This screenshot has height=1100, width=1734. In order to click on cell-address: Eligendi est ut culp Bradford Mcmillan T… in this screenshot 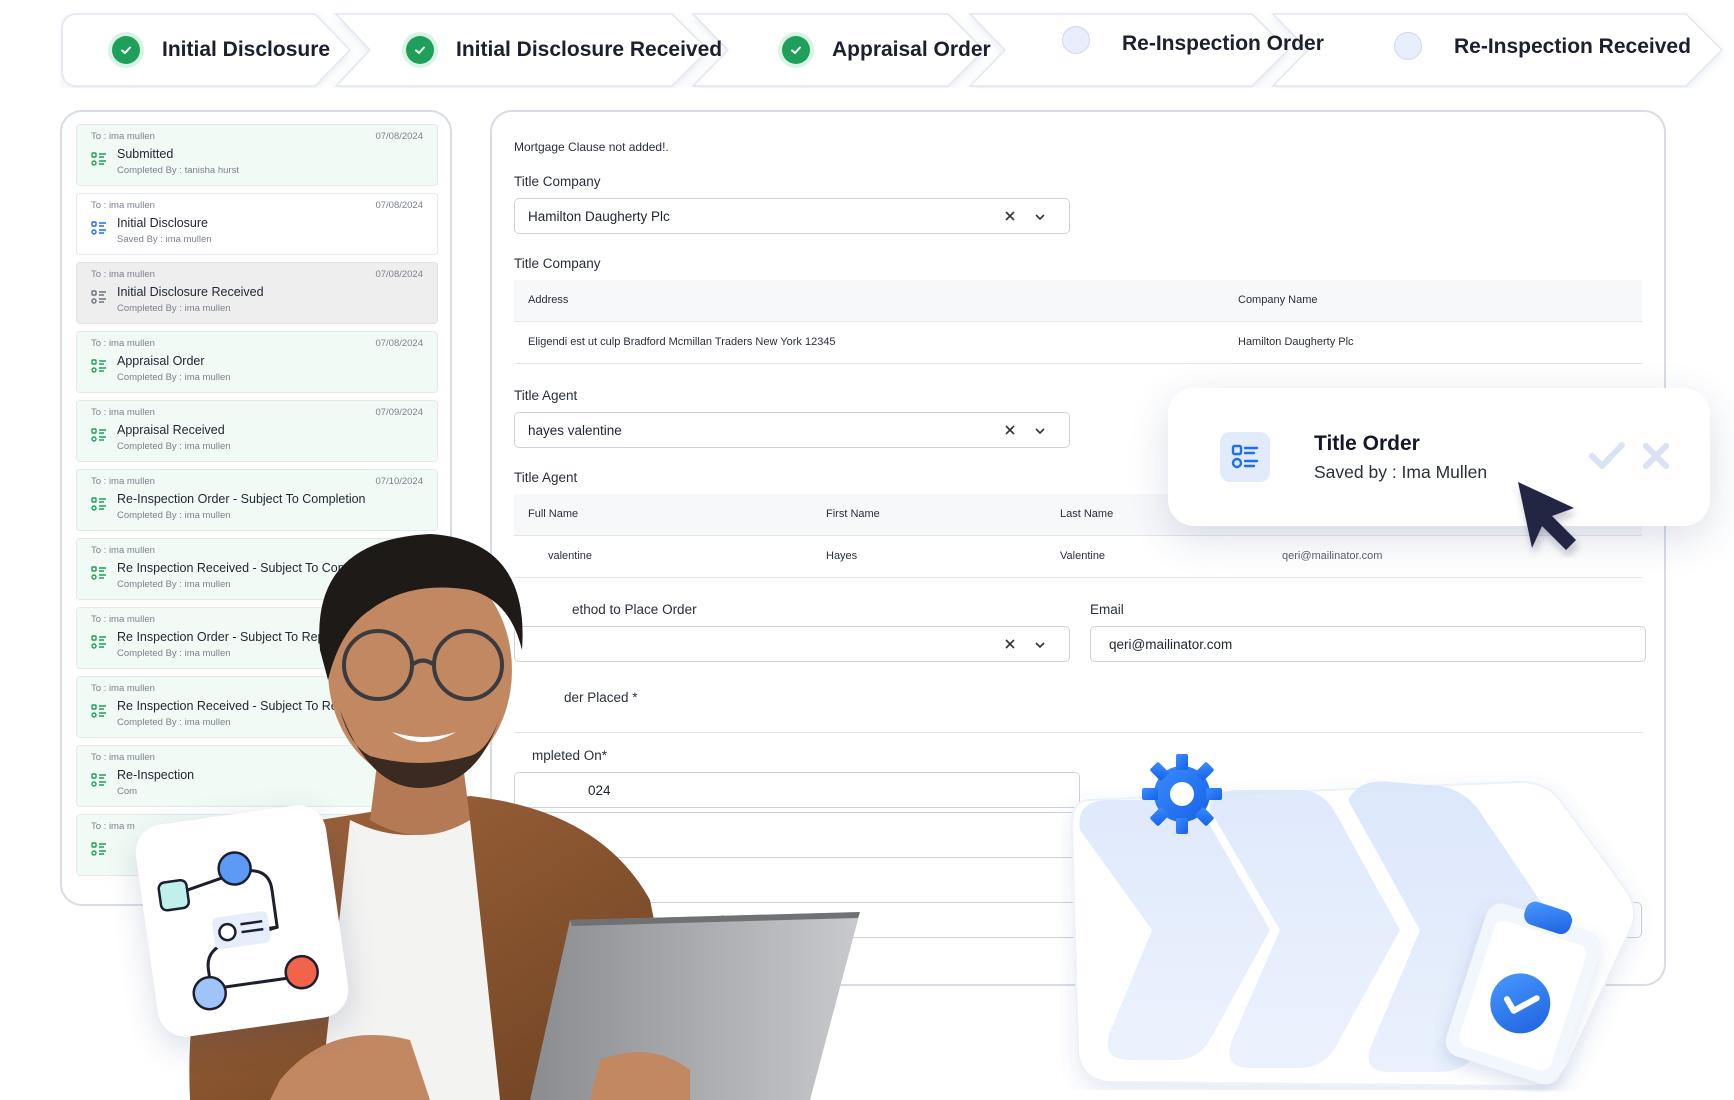, I will do `click(682, 342)`.